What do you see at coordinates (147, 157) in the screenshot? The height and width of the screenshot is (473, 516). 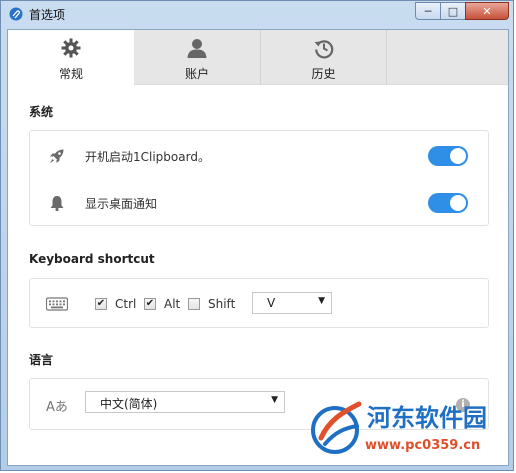 I see `startup-label: 开机启动1Clipboard。` at bounding box center [147, 157].